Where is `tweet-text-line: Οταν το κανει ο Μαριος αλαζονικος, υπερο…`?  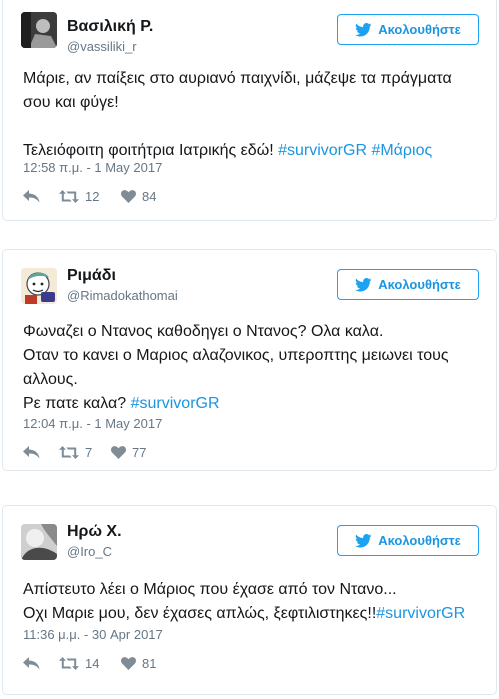
tweet-text-line: Οταν το κανει ο Μαριος αλαζονικος, υπερο… is located at coordinates (236, 367).